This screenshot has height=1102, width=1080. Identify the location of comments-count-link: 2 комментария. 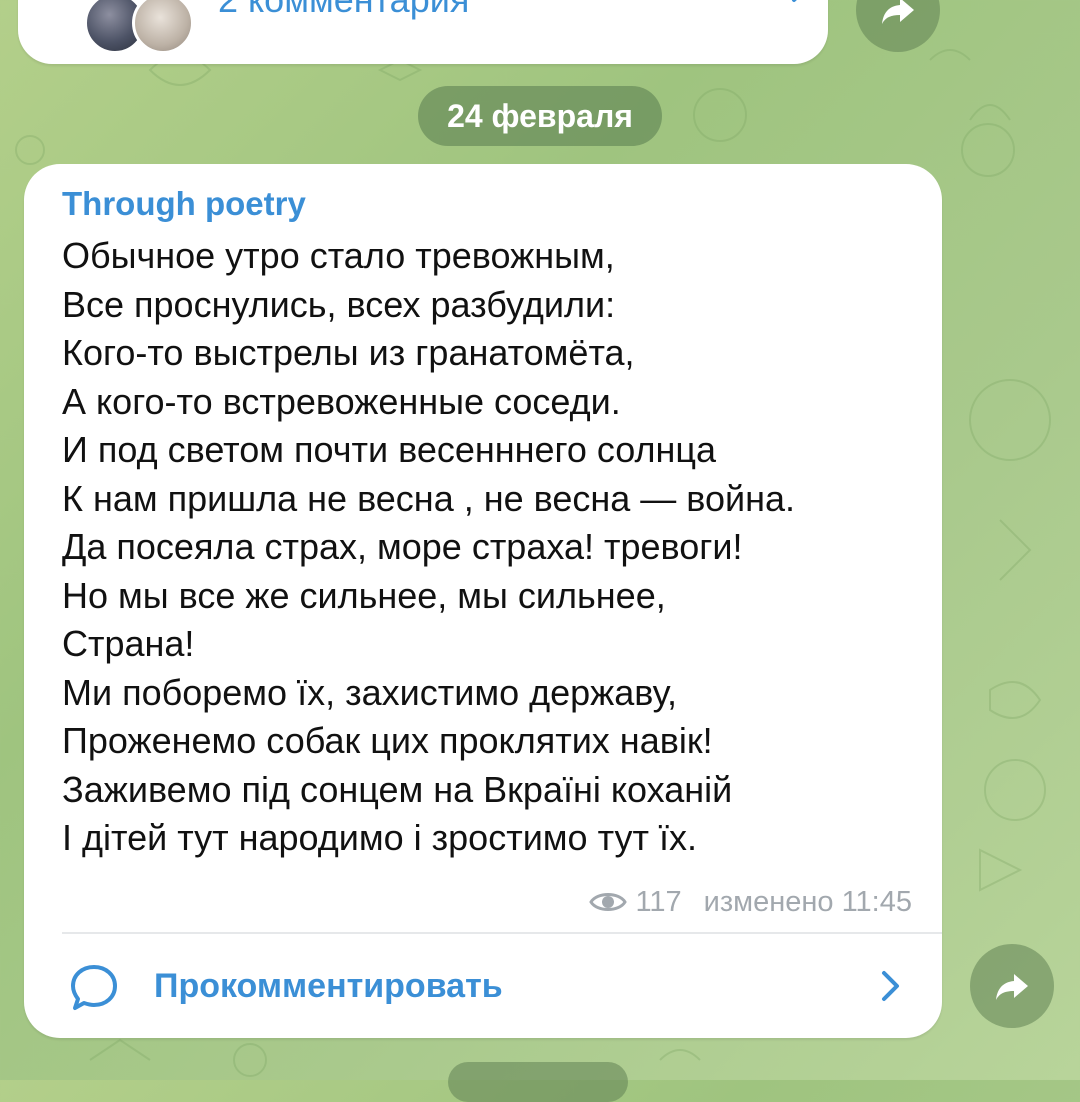
(343, 10).